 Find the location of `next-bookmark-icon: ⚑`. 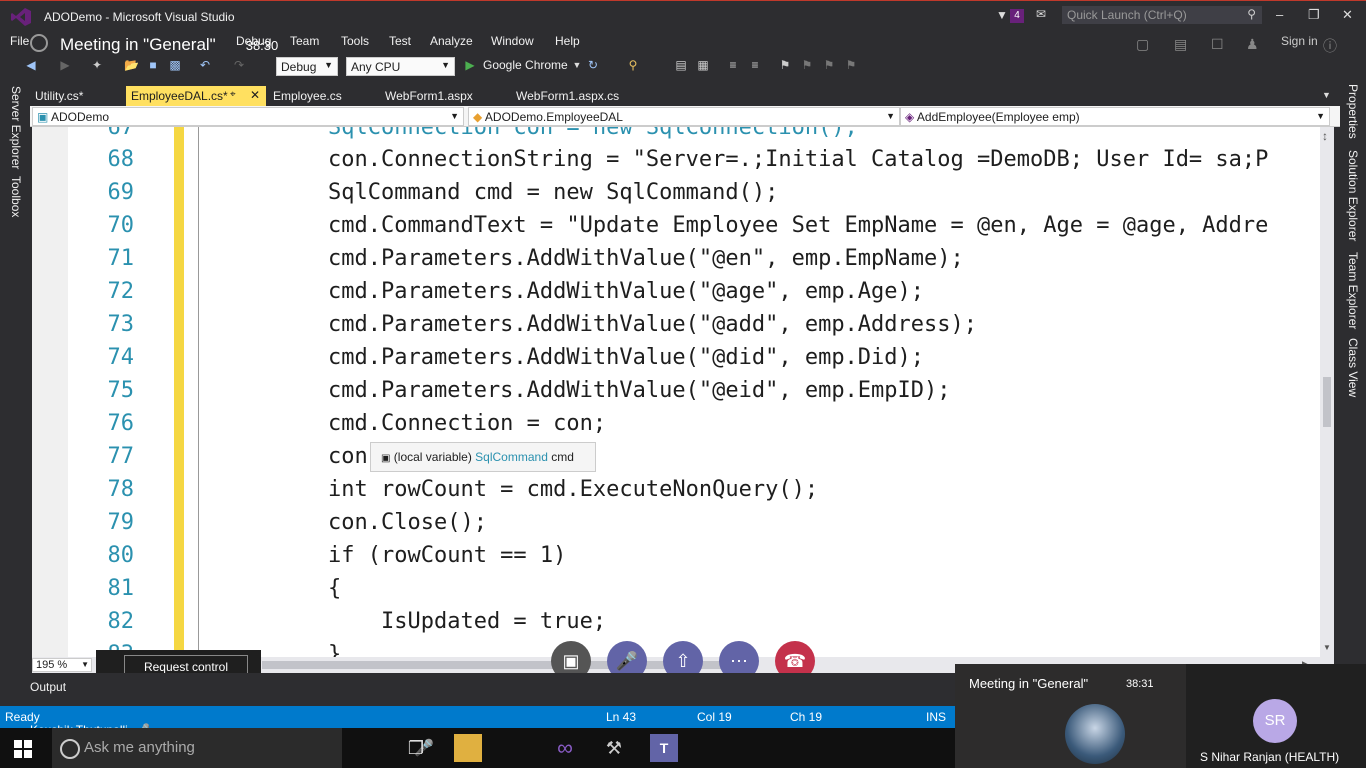

next-bookmark-icon: ⚑ is located at coordinates (829, 65).